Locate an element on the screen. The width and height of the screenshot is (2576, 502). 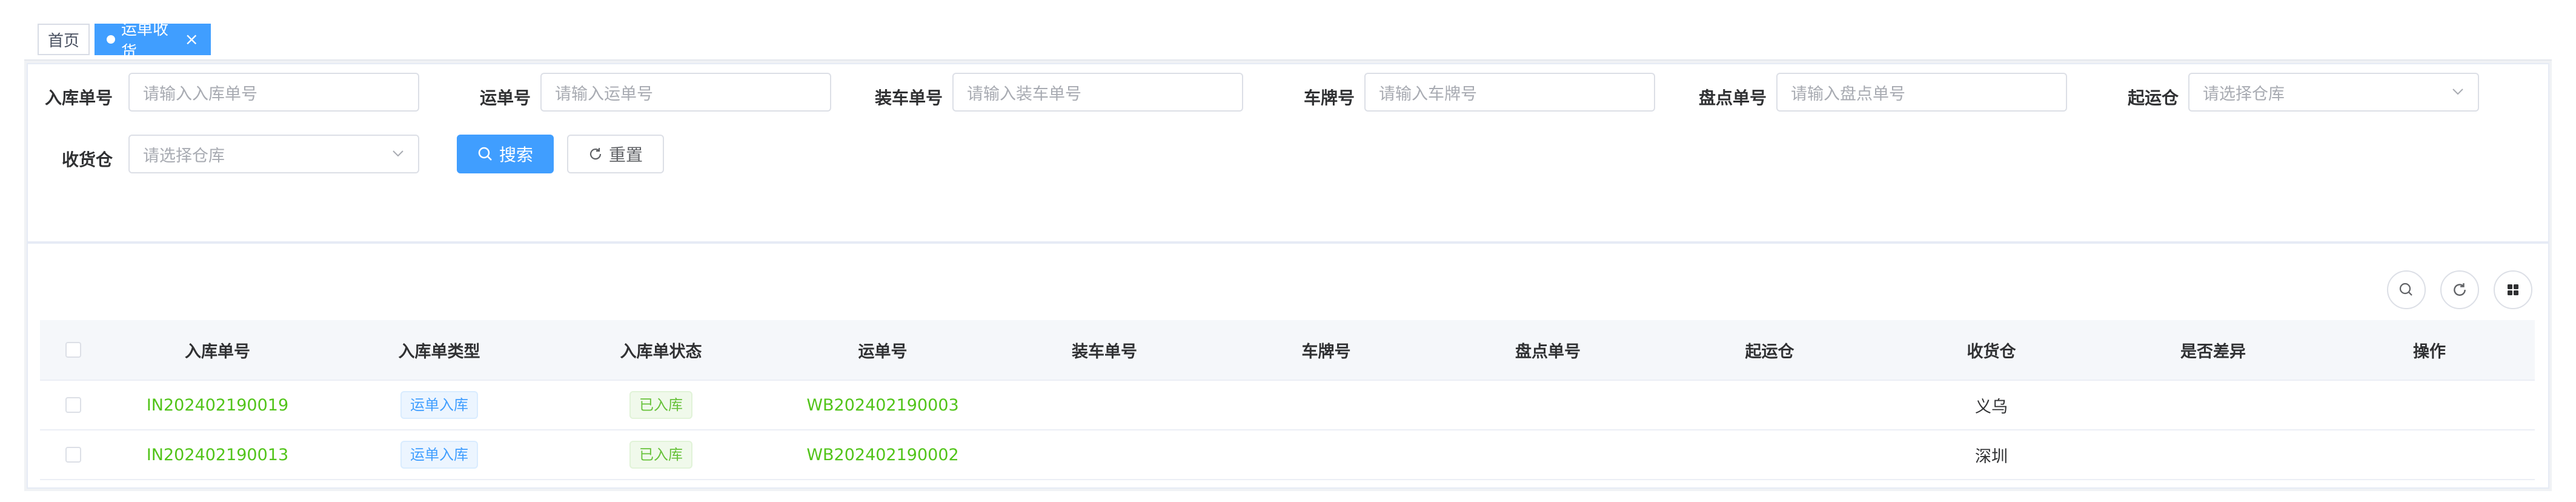
waybill-no-link: WB202402190003 is located at coordinates (883, 405).